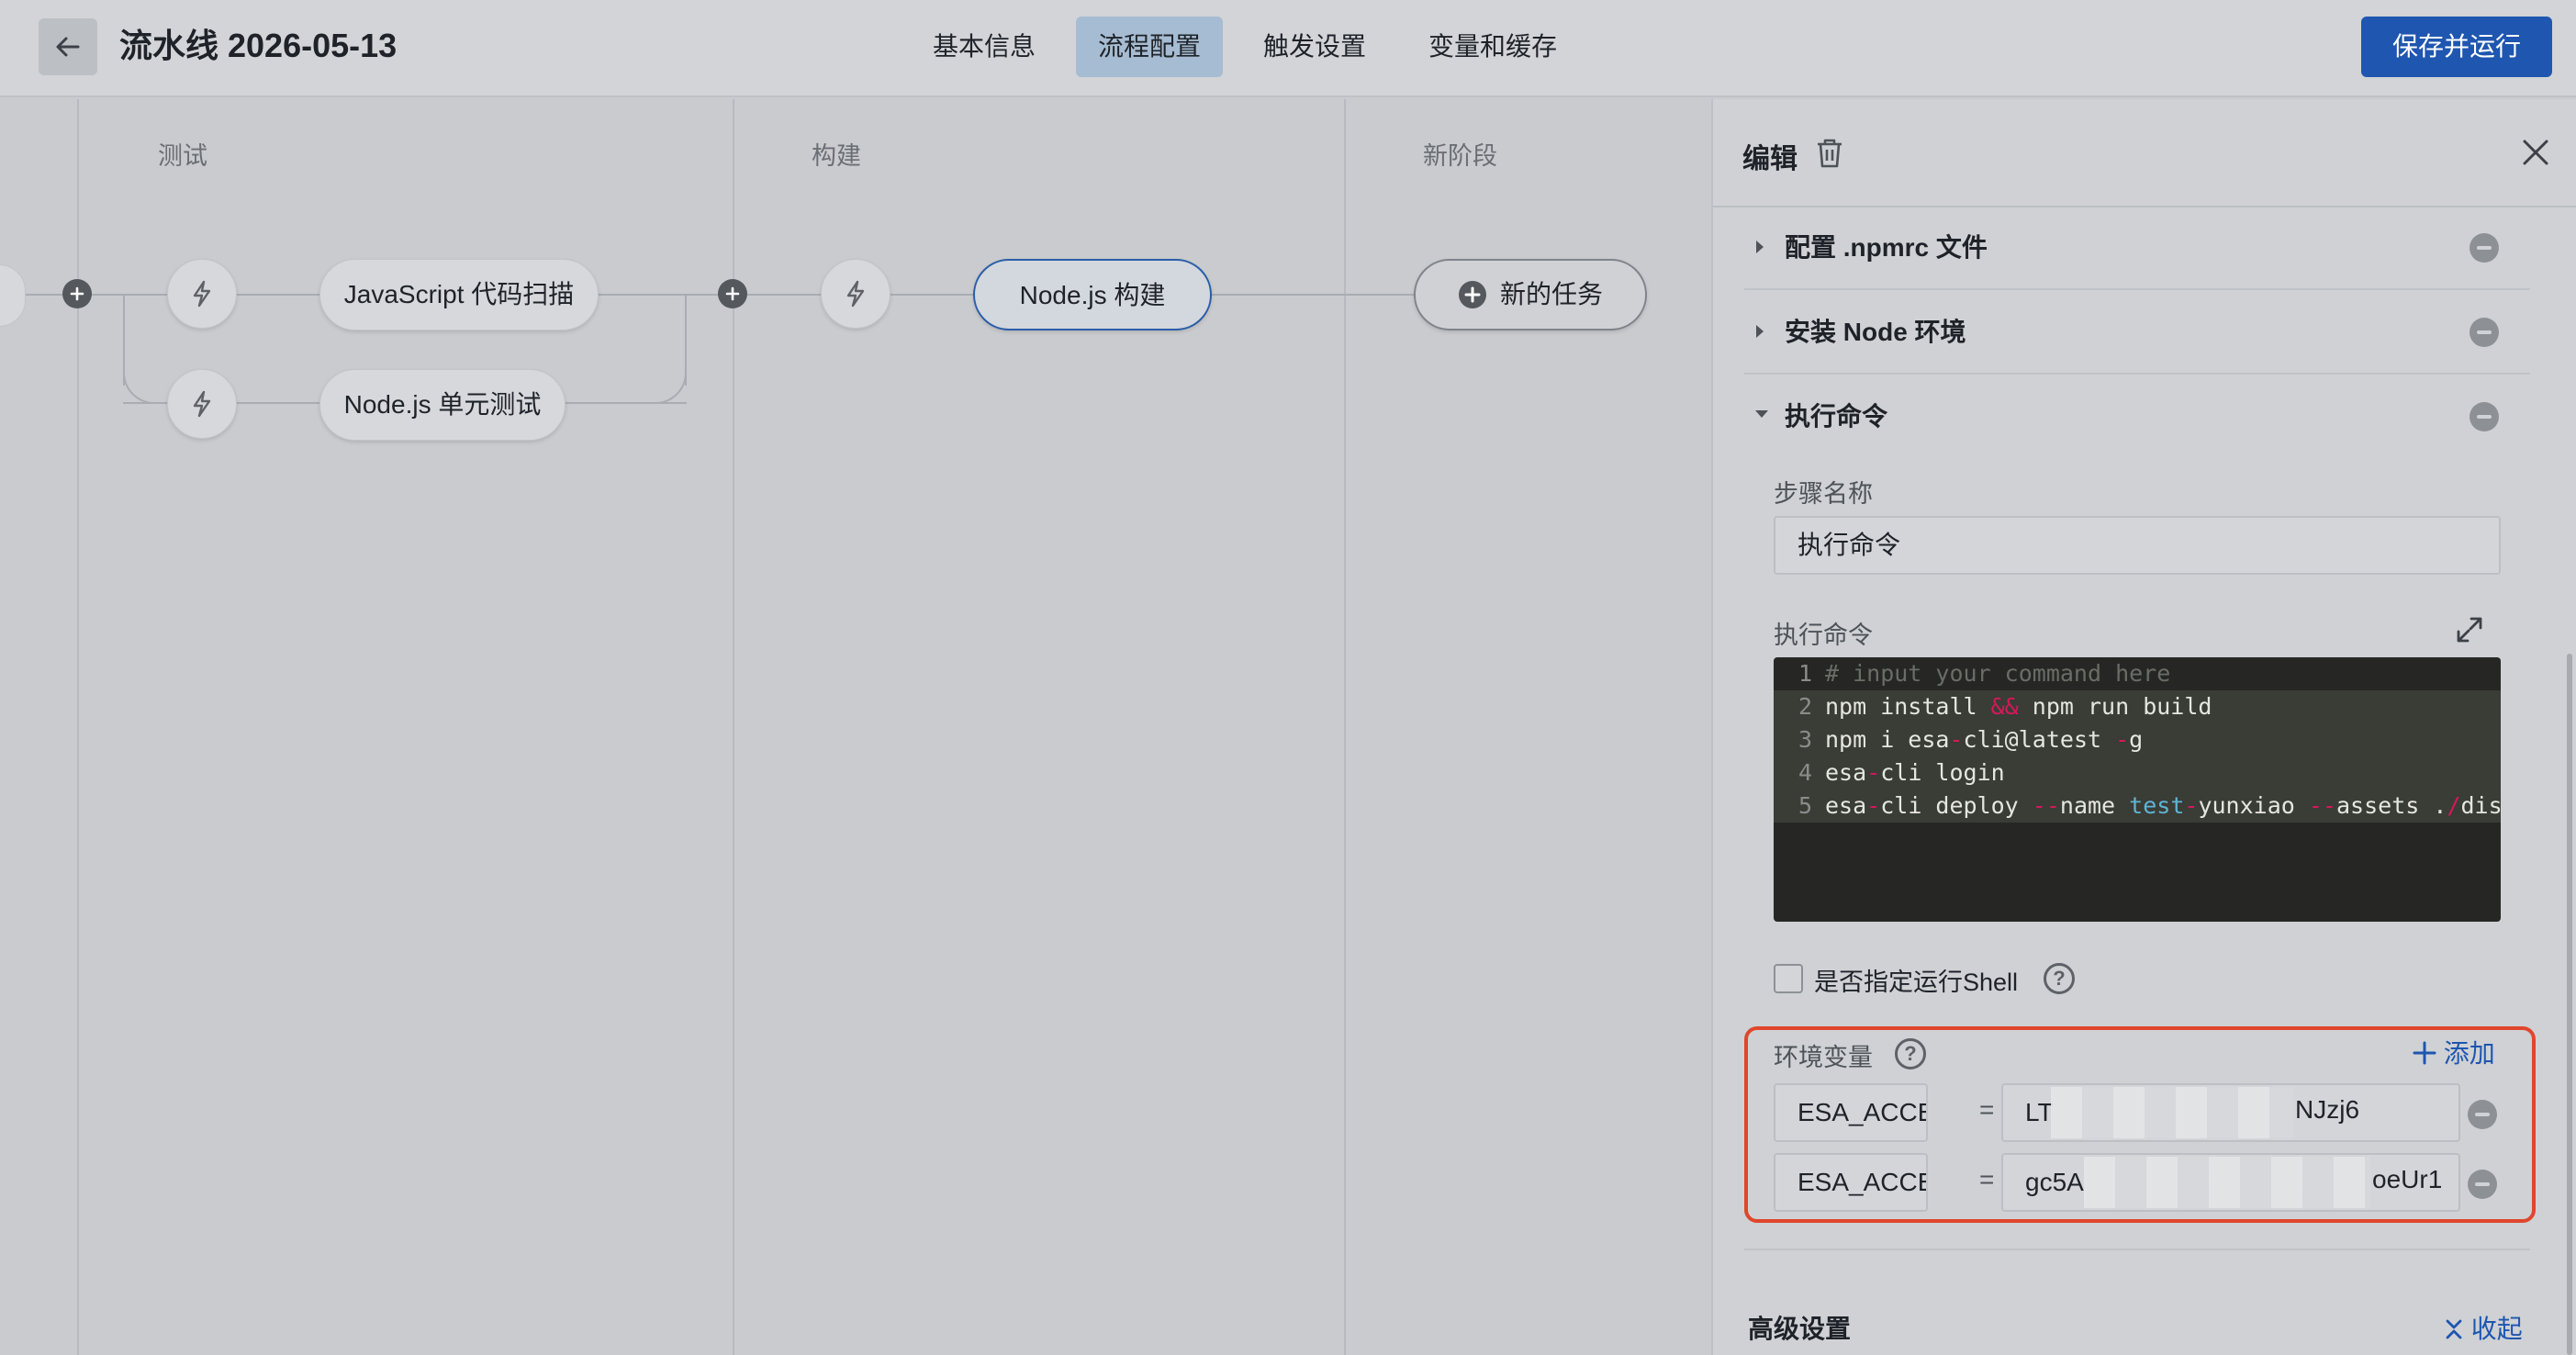  What do you see at coordinates (1823, 494) in the screenshot?
I see `step-name-label: 步骤名称` at bounding box center [1823, 494].